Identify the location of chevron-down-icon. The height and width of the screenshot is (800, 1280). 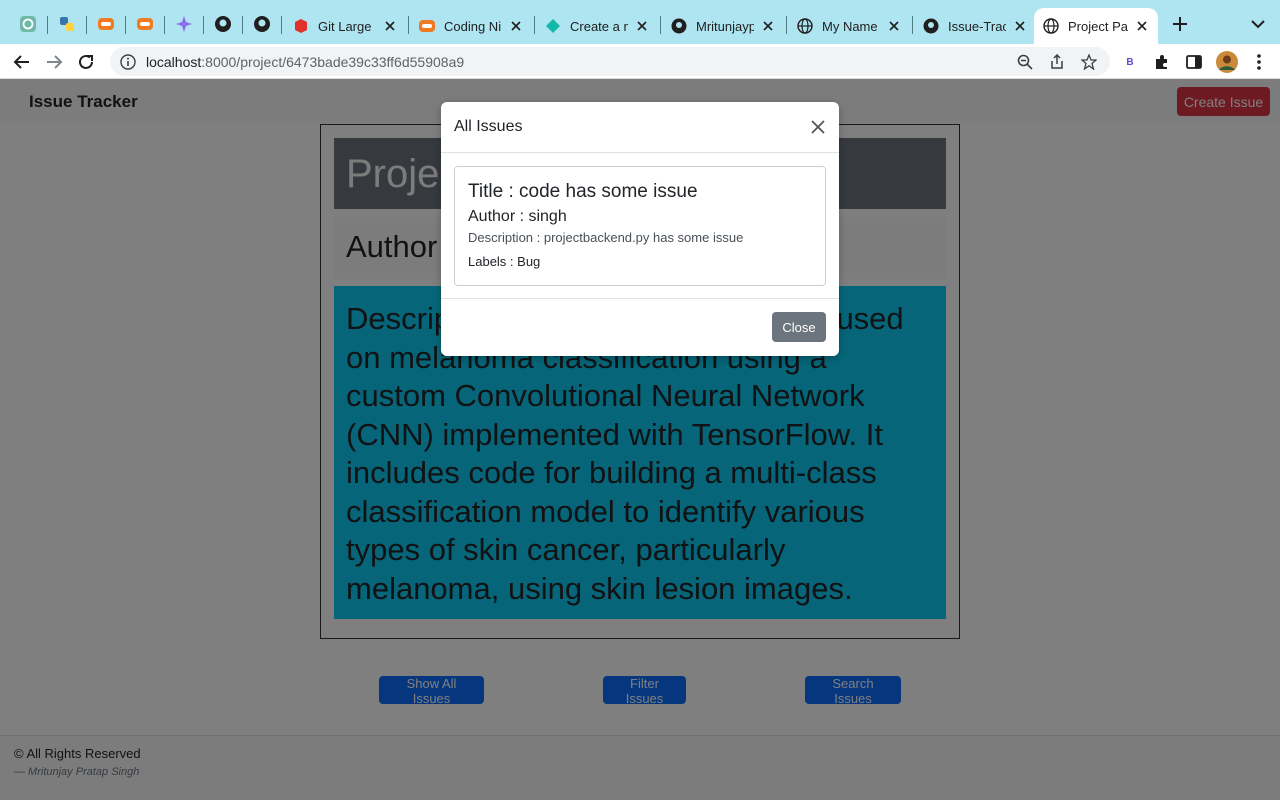
(1258, 24).